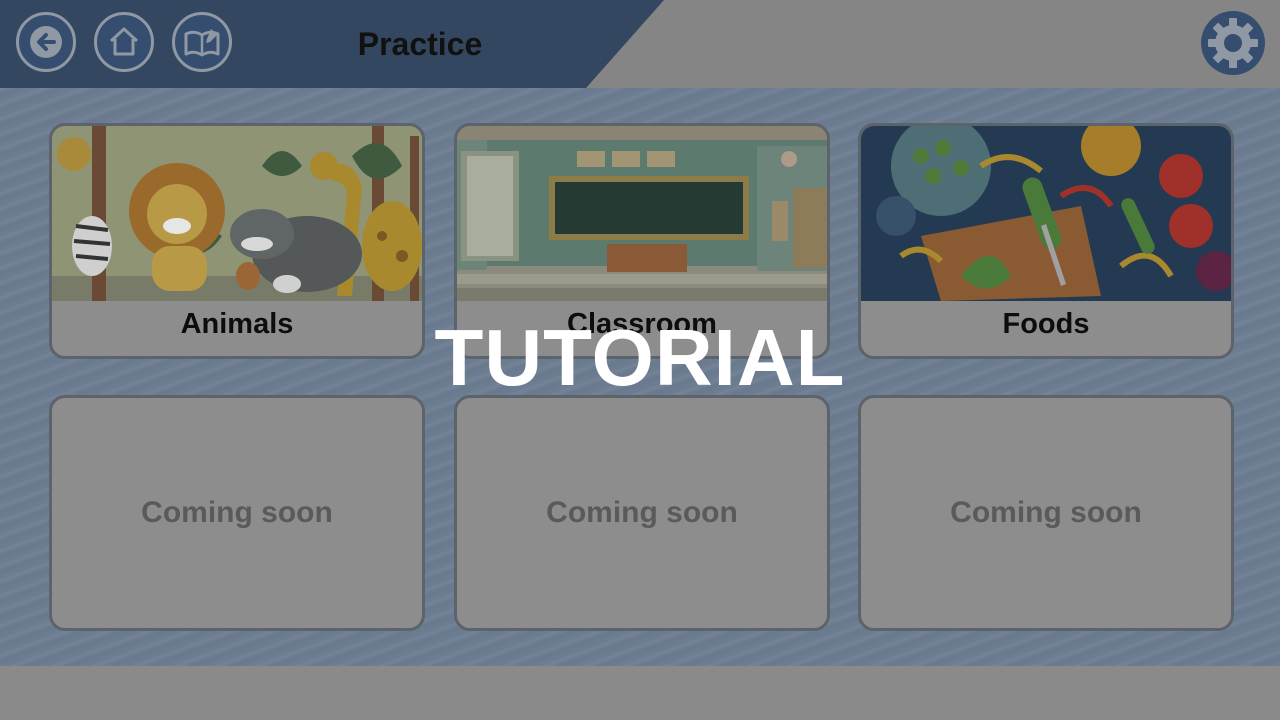 The image size is (1280, 720). I want to click on book-edit-icon, so click(202, 42).